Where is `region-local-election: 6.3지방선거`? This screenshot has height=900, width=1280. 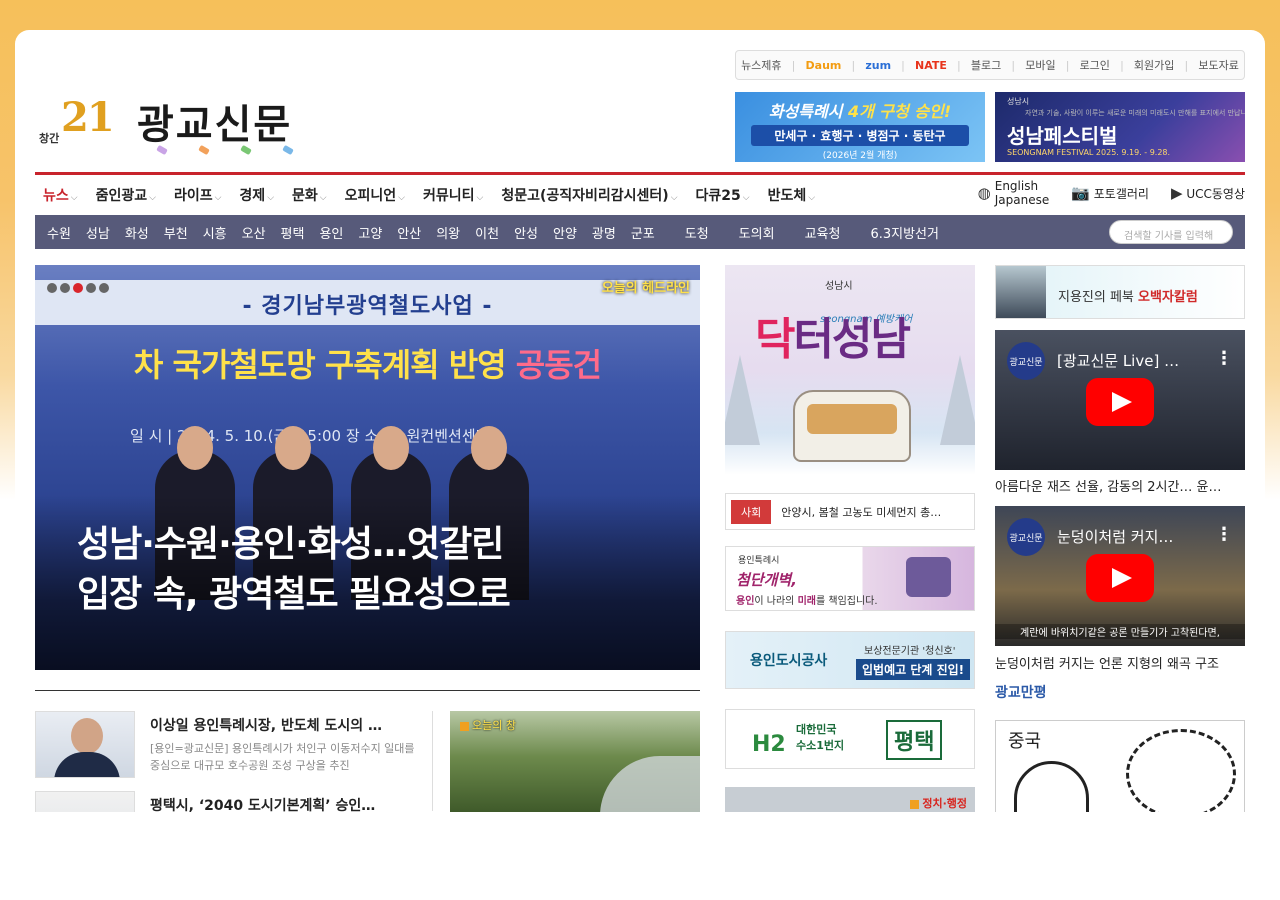
region-local-election: 6.3지방선거 is located at coordinates (904, 232).